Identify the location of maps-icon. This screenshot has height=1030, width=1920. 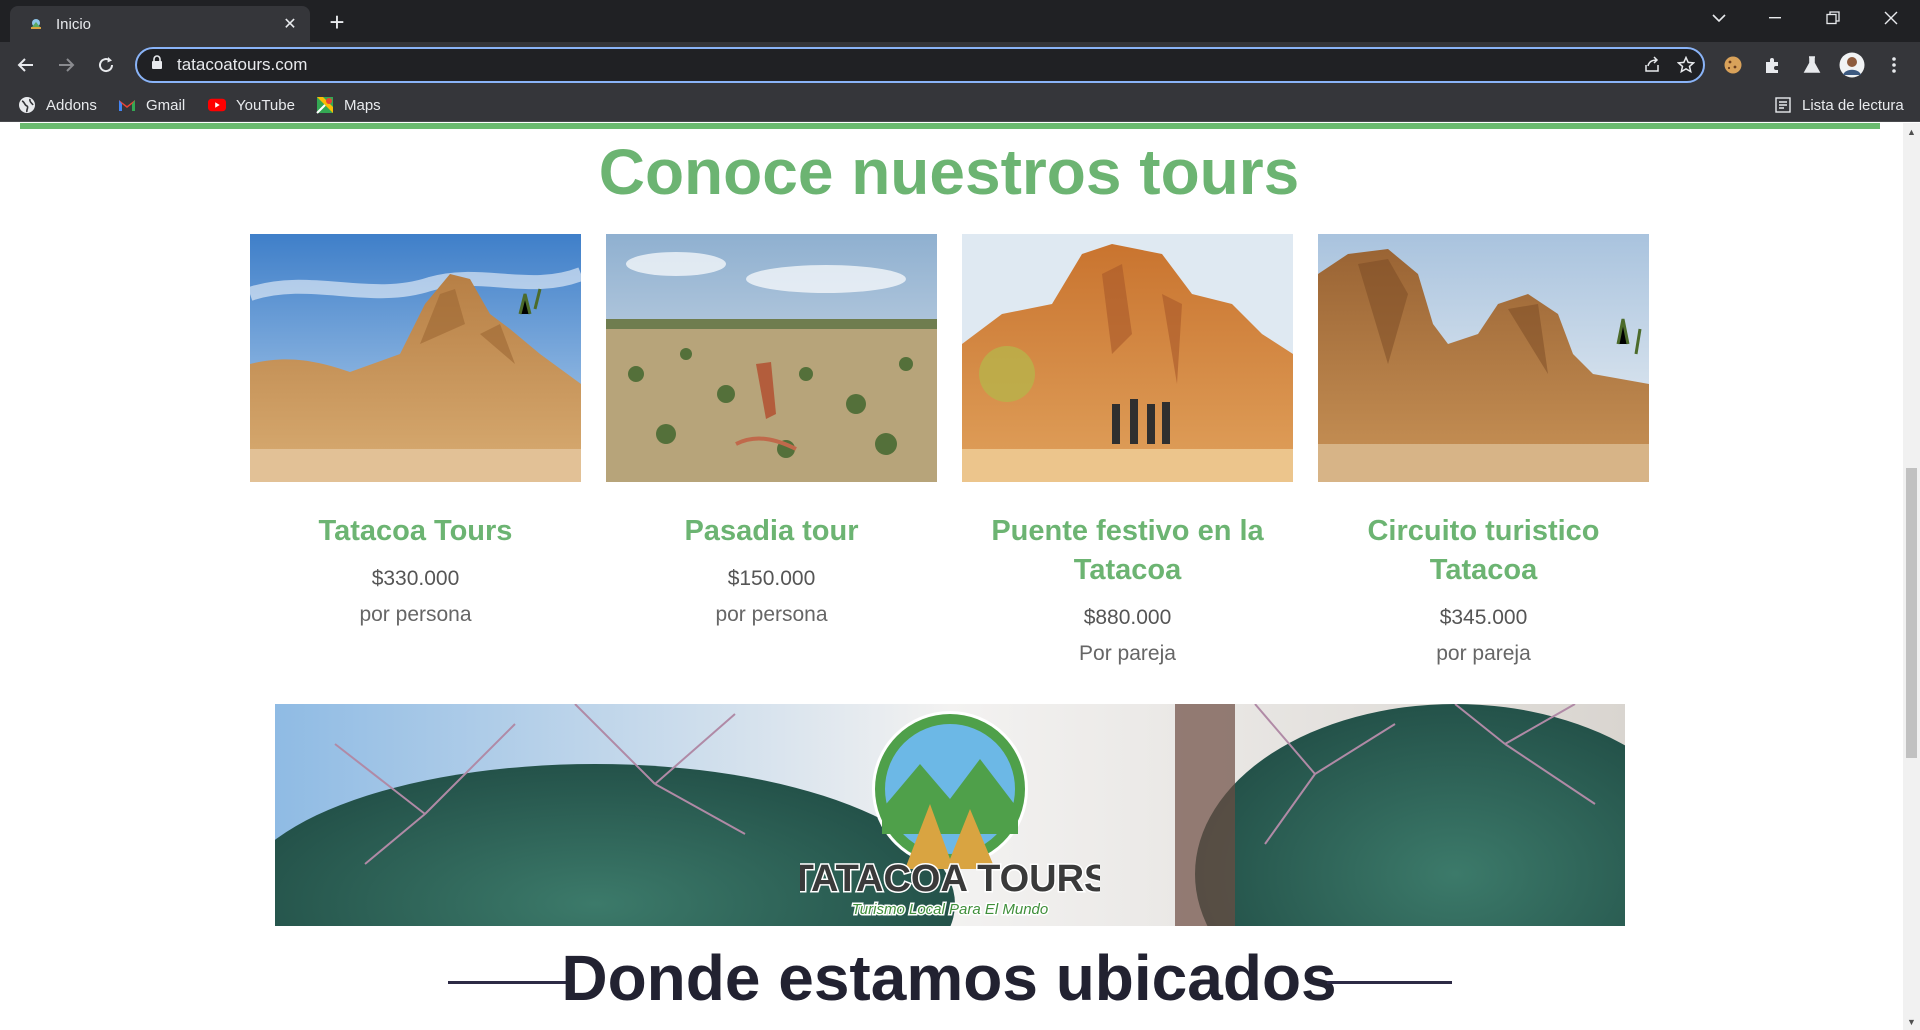
(325, 105).